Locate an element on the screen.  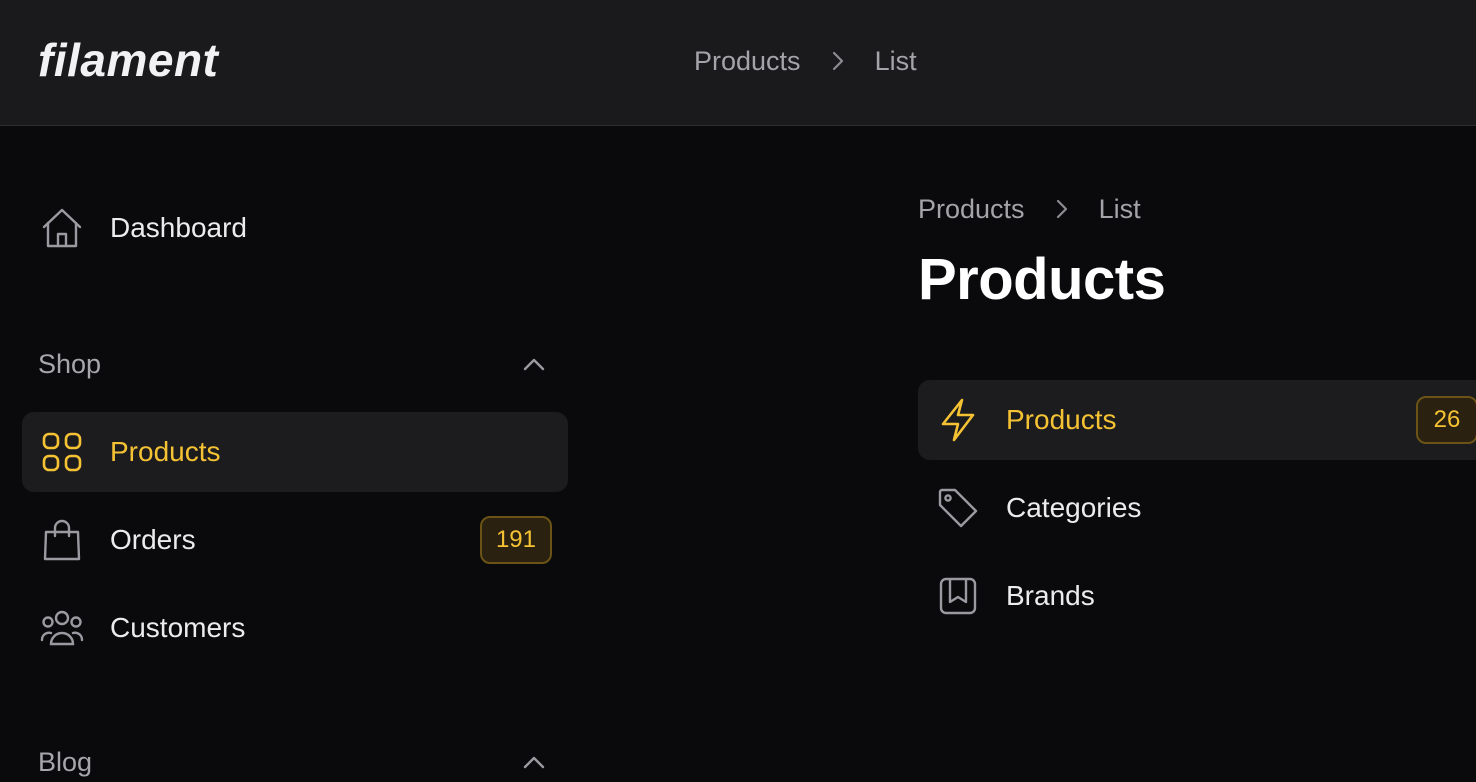
sidebar-item-orders: Orders 191 is located at coordinates (295, 540).